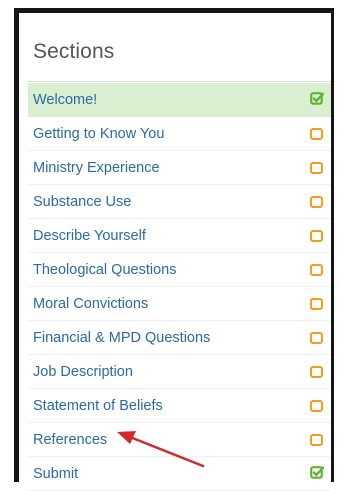 This screenshot has width=342, height=491. Describe the element at coordinates (179, 304) in the screenshot. I see `section-item-moral-convictions: Moral Convictions` at that location.